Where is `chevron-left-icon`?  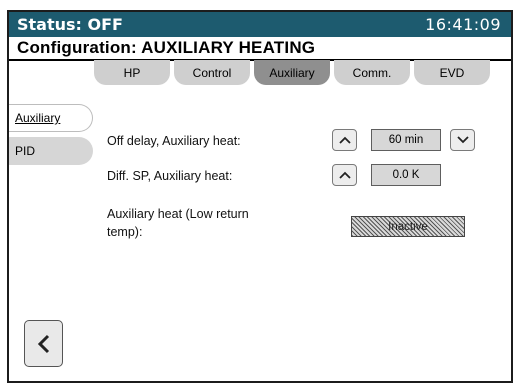
chevron-left-icon is located at coordinates (43, 343).